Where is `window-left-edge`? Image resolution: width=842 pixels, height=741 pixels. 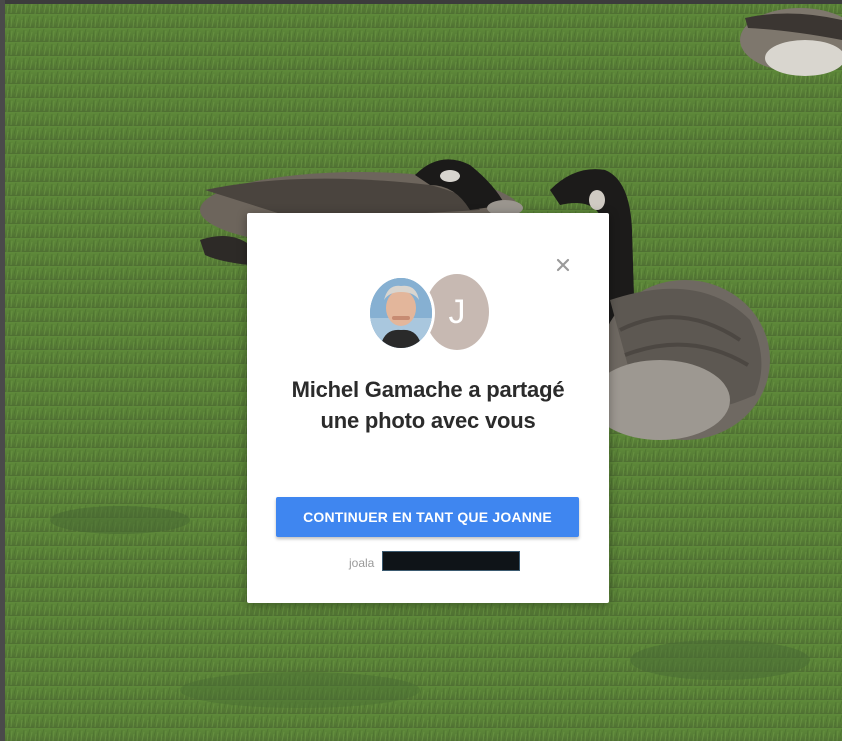 window-left-edge is located at coordinates (2, 370).